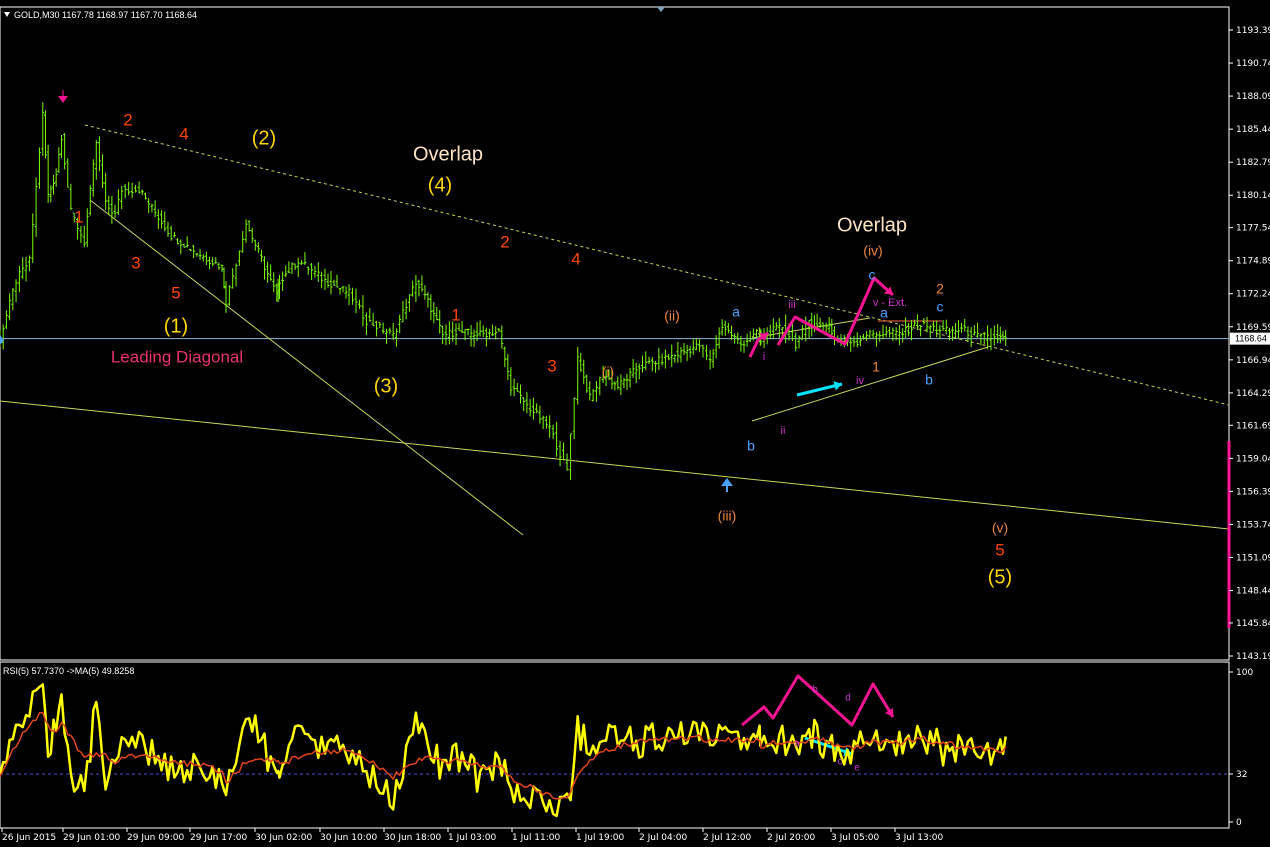  What do you see at coordinates (7, 14) in the screenshot?
I see `dropdown-arrow-icon` at bounding box center [7, 14].